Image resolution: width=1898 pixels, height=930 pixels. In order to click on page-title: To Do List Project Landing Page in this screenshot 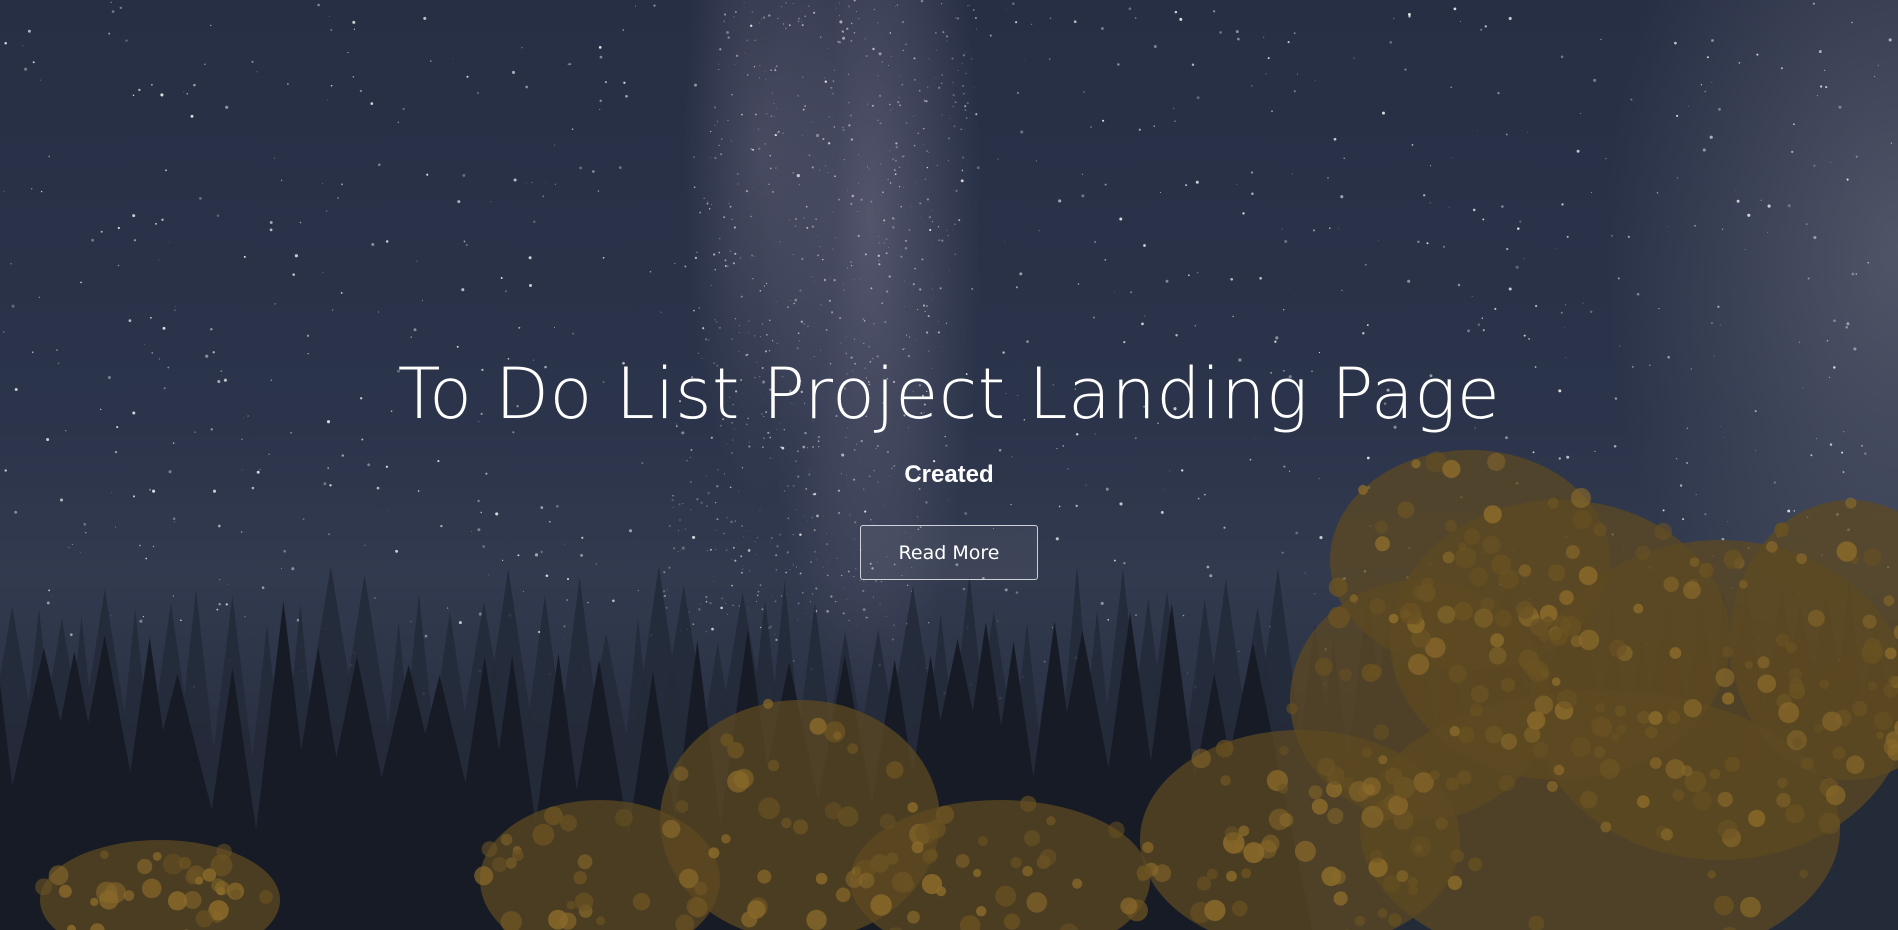, I will do `click(949, 394)`.